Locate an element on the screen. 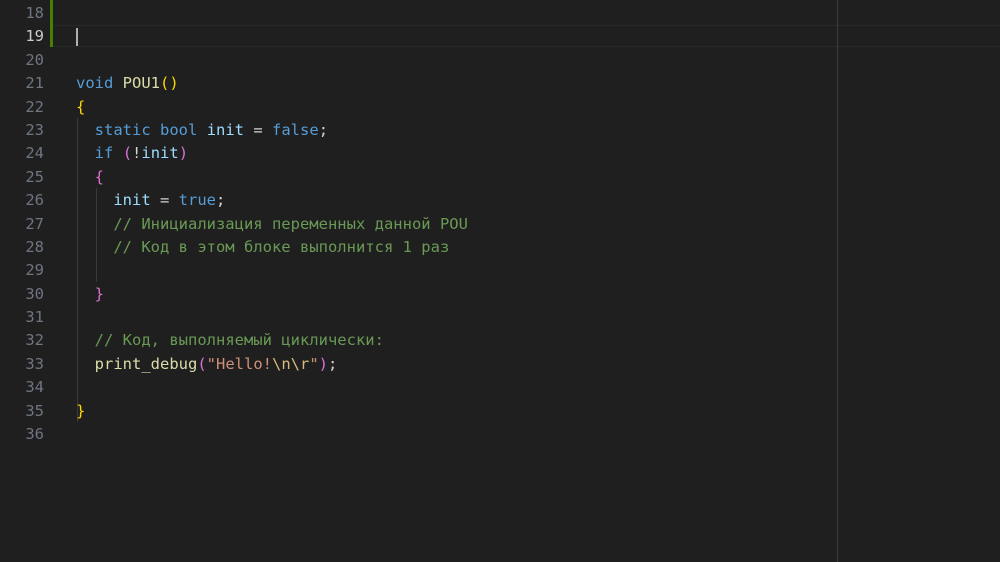 This screenshot has height=562, width=1000. code-line: 30 } is located at coordinates (500, 294).